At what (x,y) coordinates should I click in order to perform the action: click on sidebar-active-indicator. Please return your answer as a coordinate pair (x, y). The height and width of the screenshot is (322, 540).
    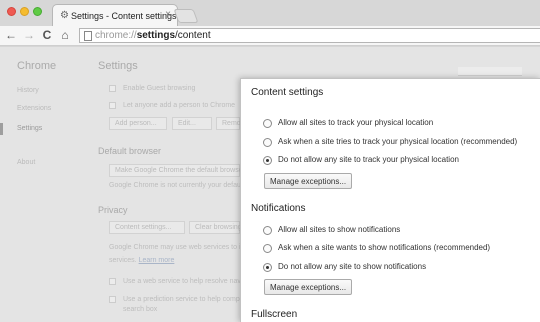
    Looking at the image, I should click on (1, 129).